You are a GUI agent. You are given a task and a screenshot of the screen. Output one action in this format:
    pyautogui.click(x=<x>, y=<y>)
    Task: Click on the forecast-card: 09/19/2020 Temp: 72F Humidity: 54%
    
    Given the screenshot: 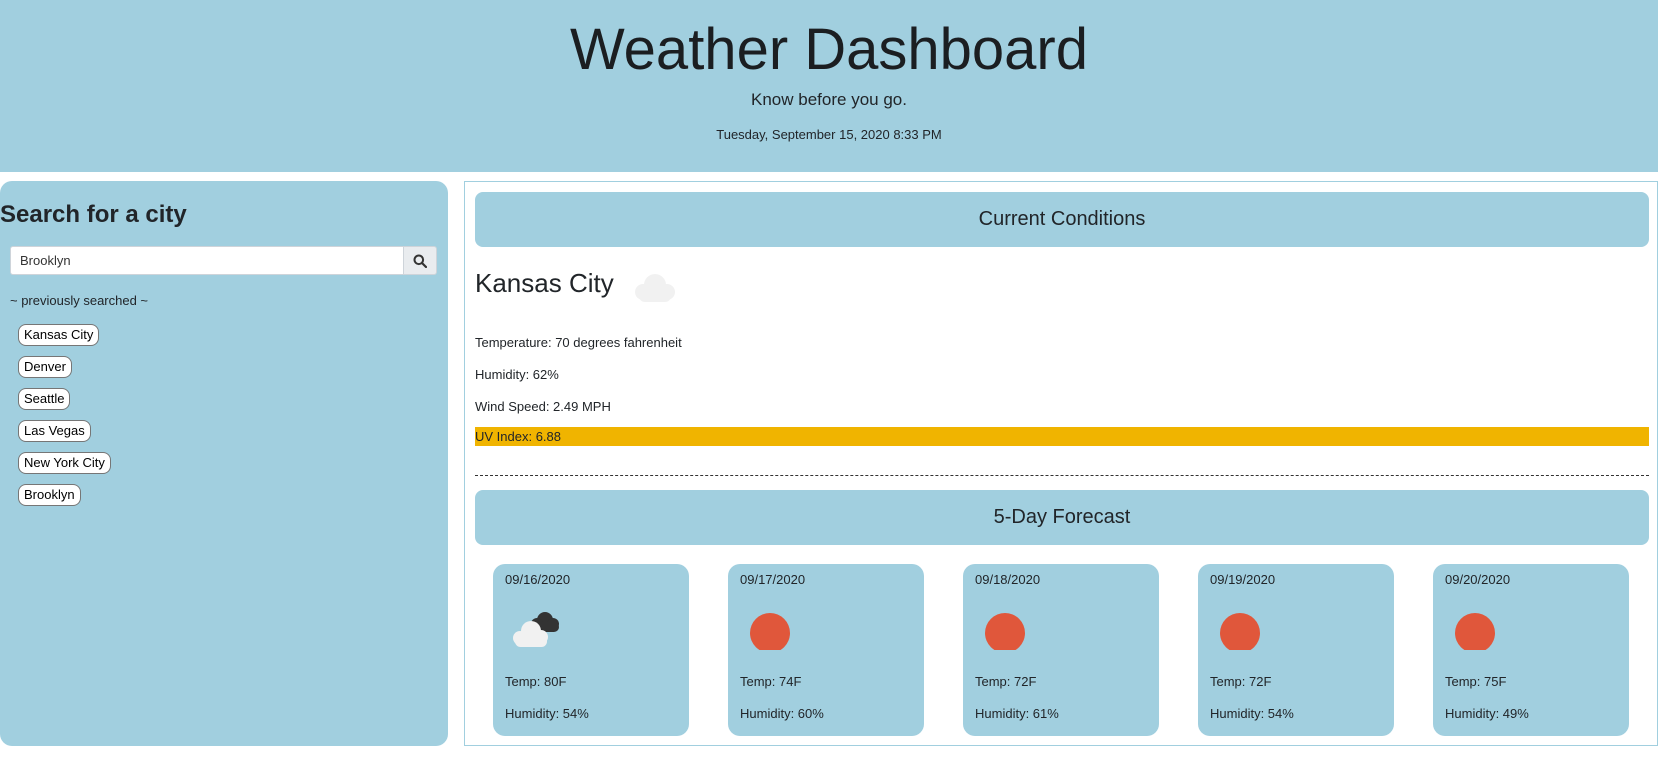 What is the action you would take?
    pyautogui.click(x=1296, y=650)
    